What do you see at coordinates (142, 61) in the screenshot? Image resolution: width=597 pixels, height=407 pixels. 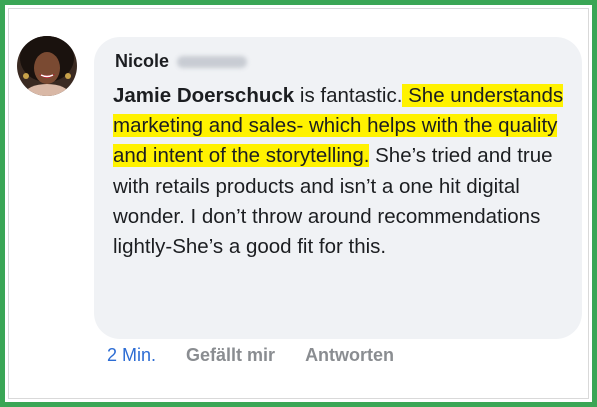 I see `author-first-name: Nicole` at bounding box center [142, 61].